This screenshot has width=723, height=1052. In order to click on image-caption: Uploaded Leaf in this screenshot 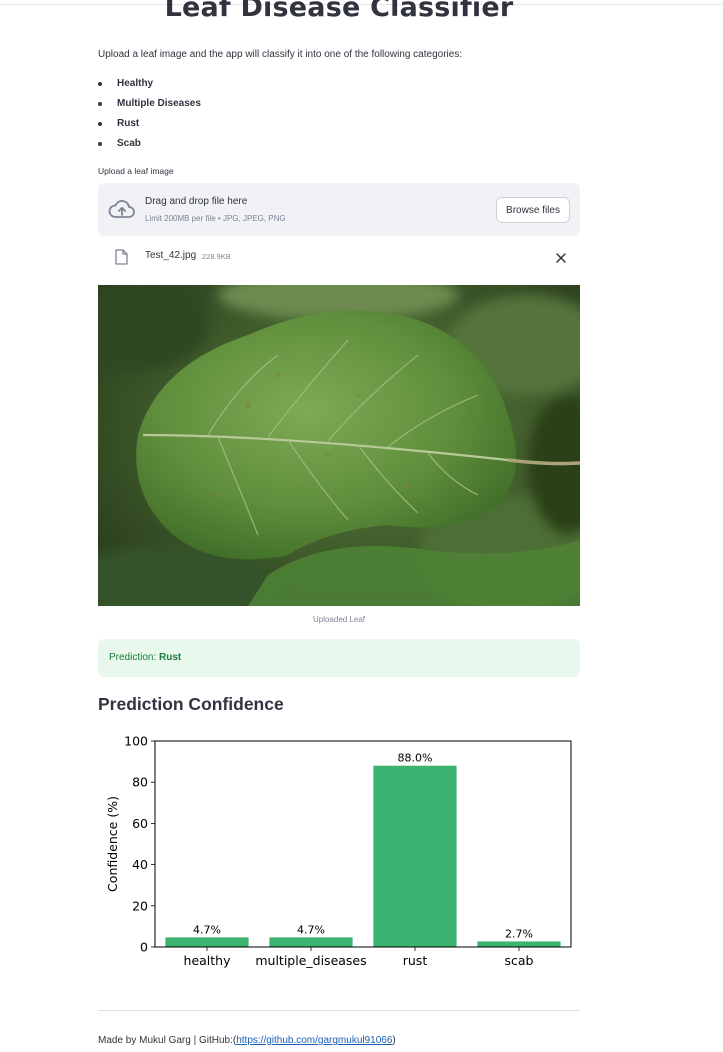, I will do `click(339, 619)`.